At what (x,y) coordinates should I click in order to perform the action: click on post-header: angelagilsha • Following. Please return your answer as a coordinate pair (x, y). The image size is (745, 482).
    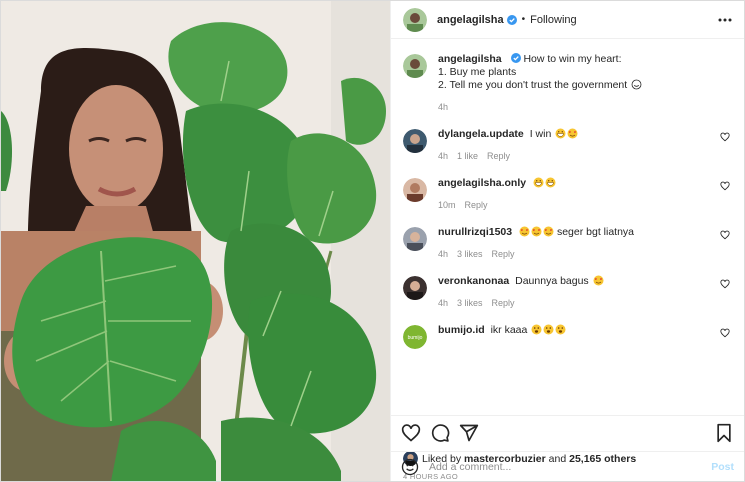
    Looking at the image, I should click on (567, 20).